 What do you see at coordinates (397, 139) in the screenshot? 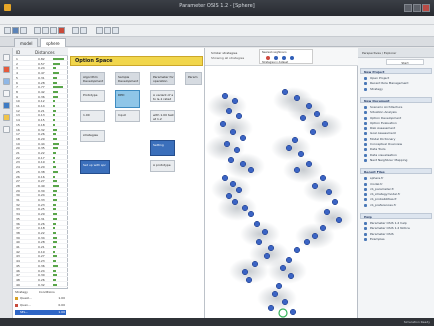
I see `panel-link: Model Dictionary` at bounding box center [397, 139].